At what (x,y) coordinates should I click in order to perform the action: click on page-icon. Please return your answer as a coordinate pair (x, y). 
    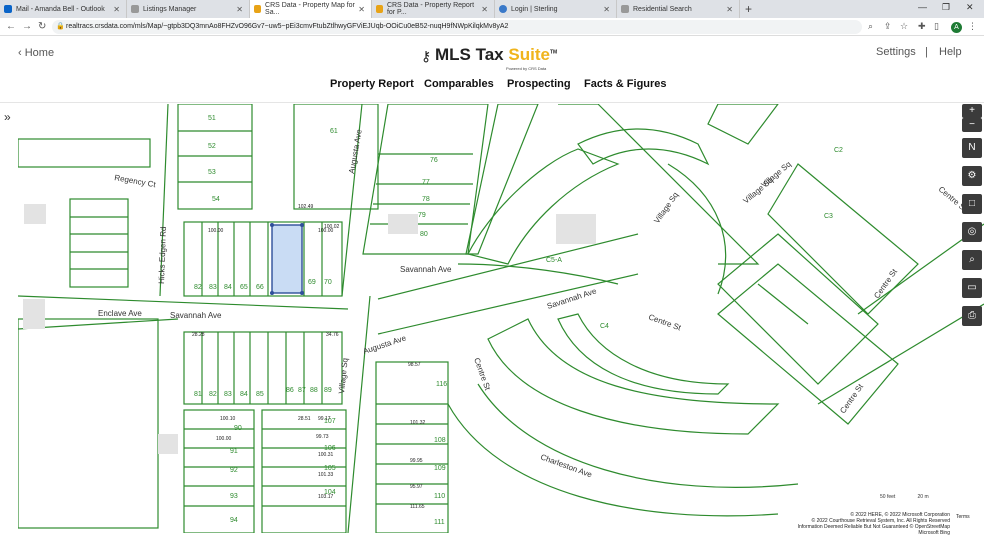
    Looking at the image, I should click on (135, 9).